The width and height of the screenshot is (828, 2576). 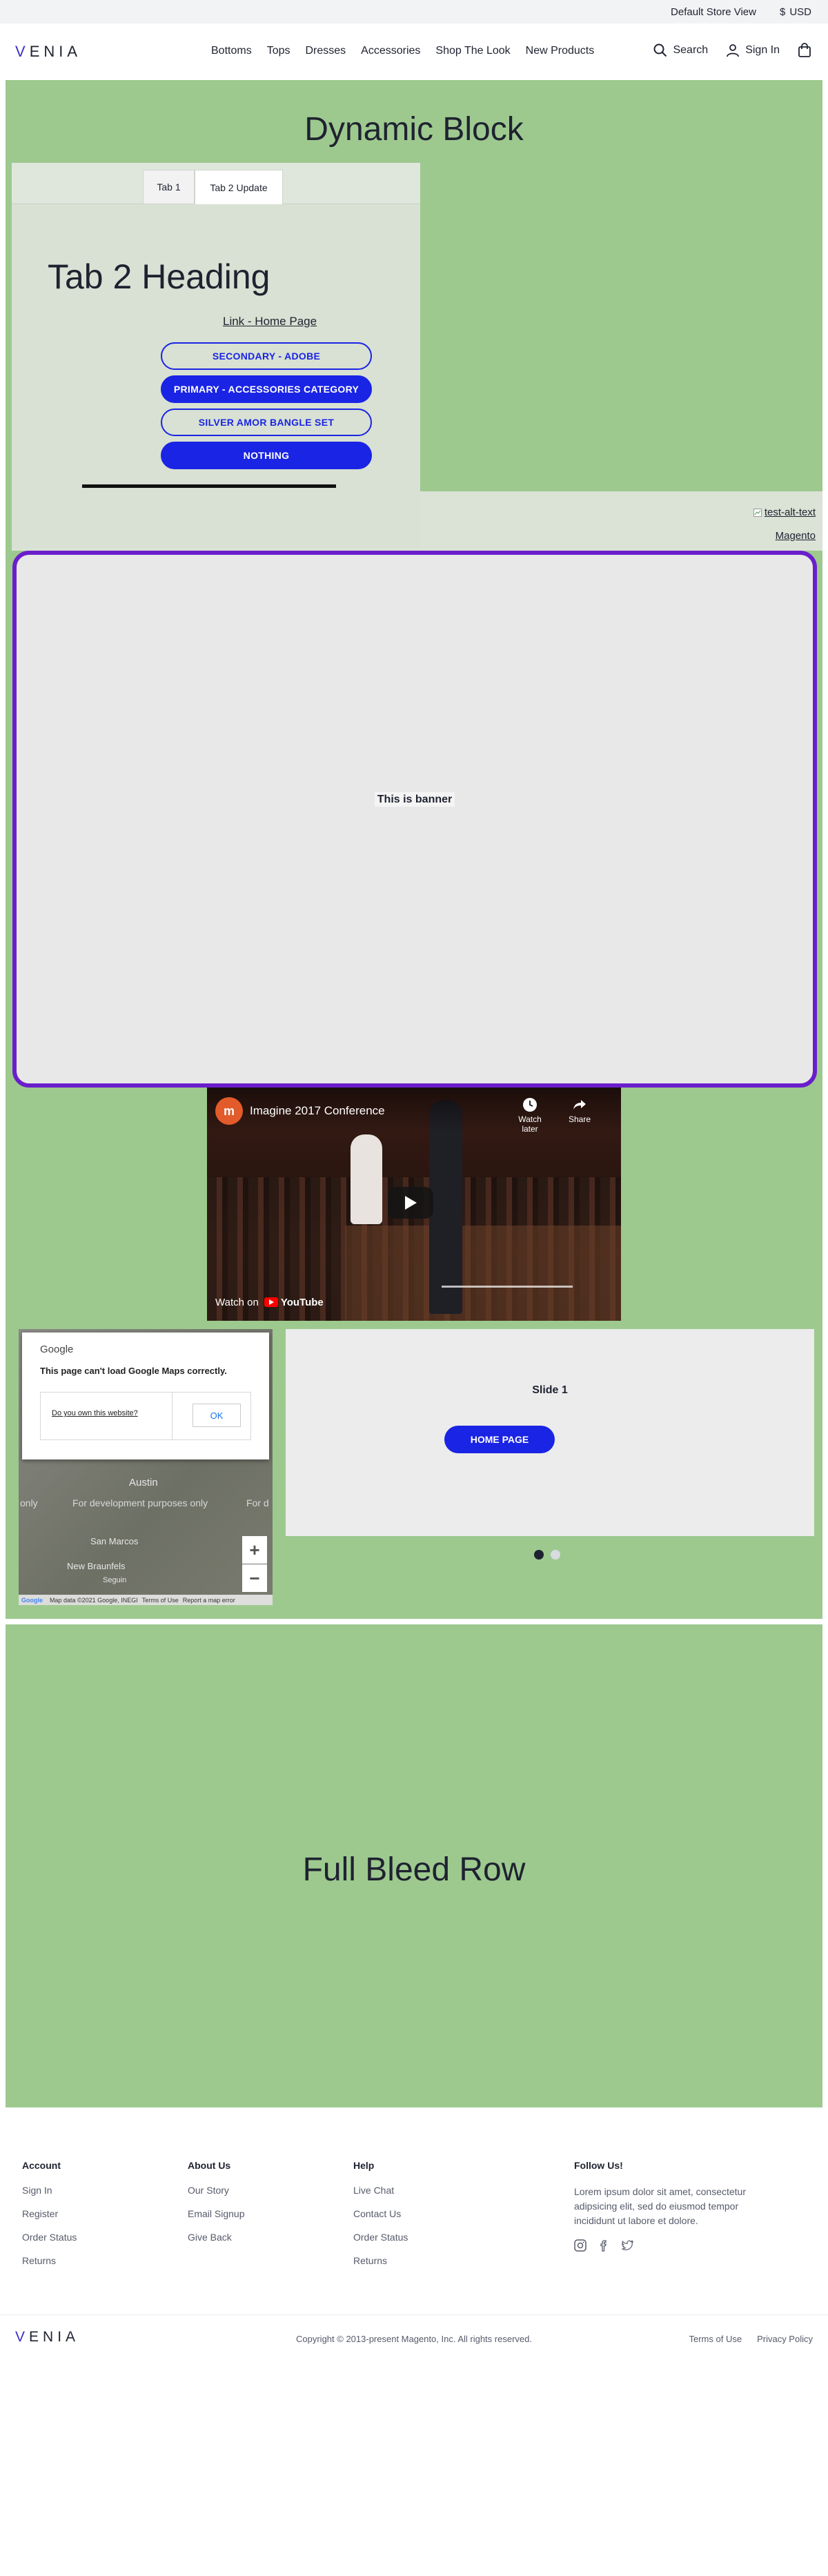 What do you see at coordinates (94, 1600) in the screenshot?
I see `map-data-attribution: Map data ©2021 Google, INEGI` at bounding box center [94, 1600].